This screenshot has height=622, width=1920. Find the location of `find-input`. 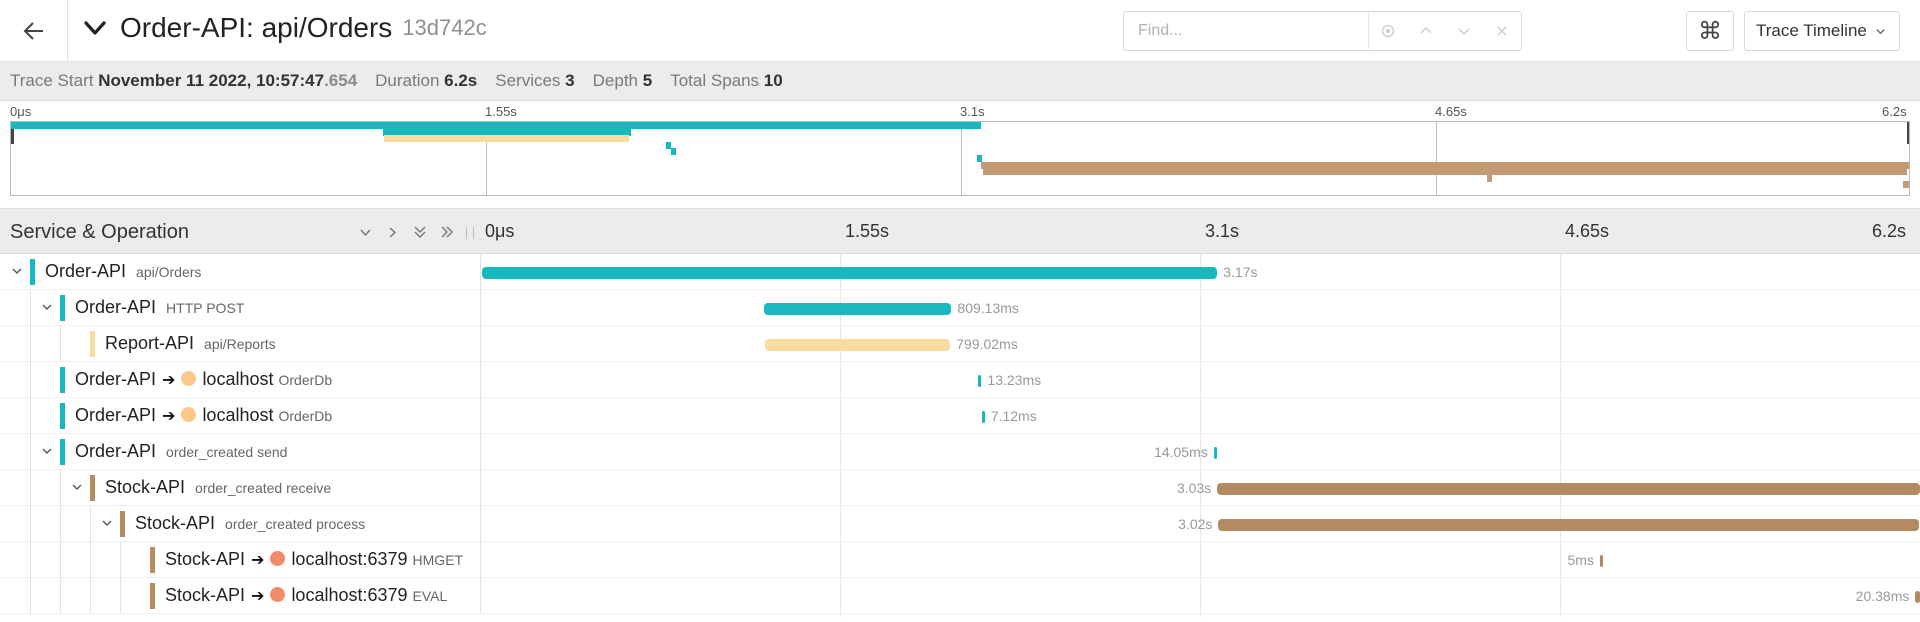

find-input is located at coordinates (1246, 31).